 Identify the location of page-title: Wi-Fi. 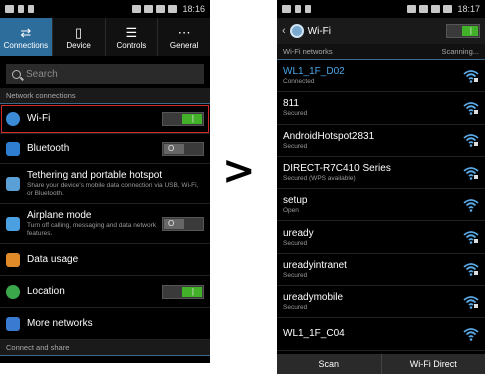
(319, 31).